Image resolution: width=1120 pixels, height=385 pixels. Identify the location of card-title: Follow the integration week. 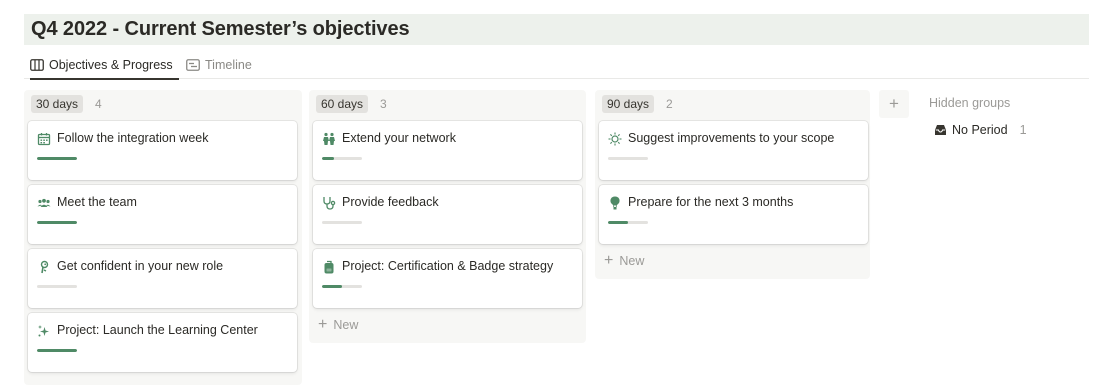
(133, 138).